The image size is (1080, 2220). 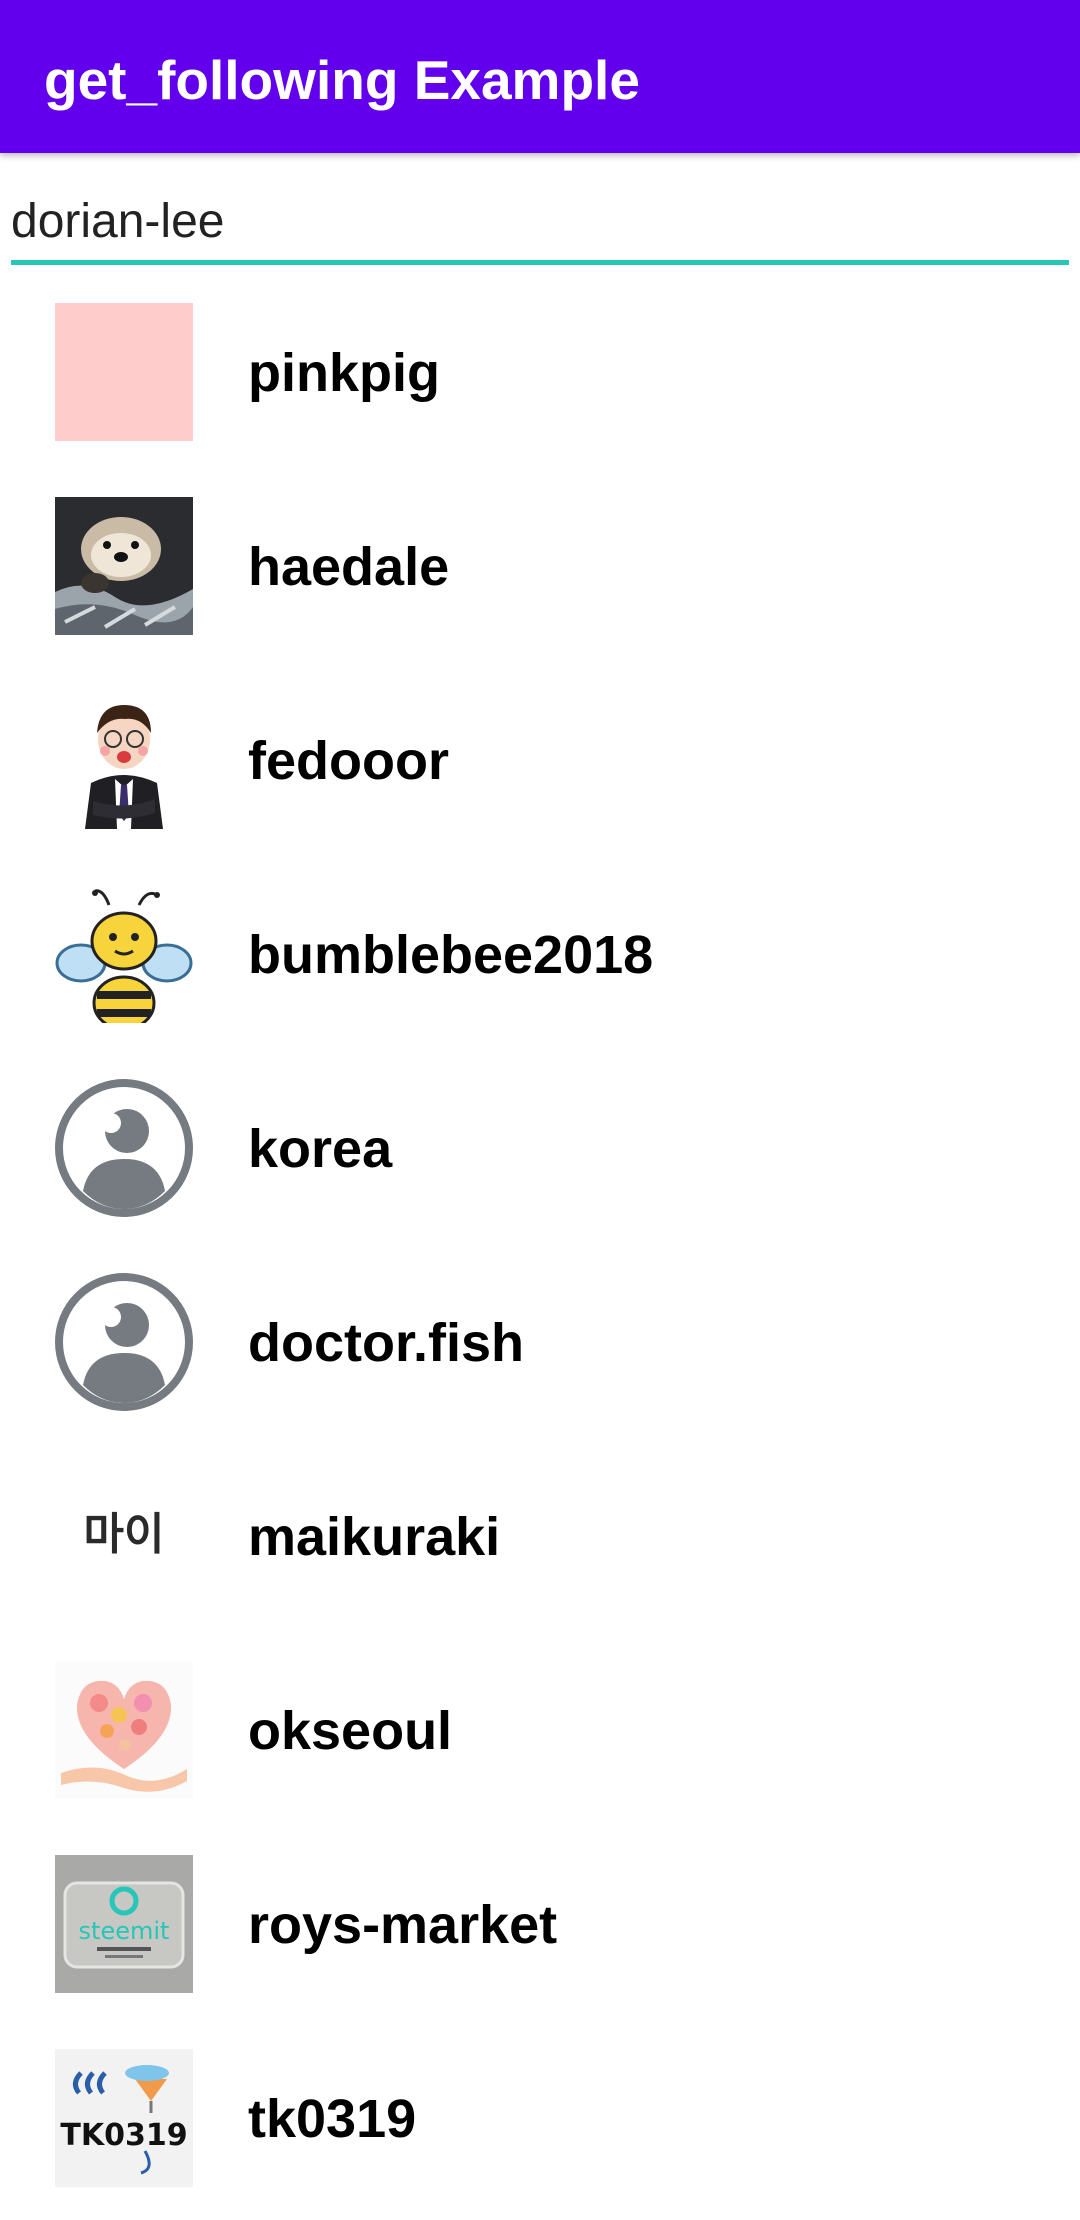 I want to click on hangul-text-icon: 마이, so click(x=124, y=1536).